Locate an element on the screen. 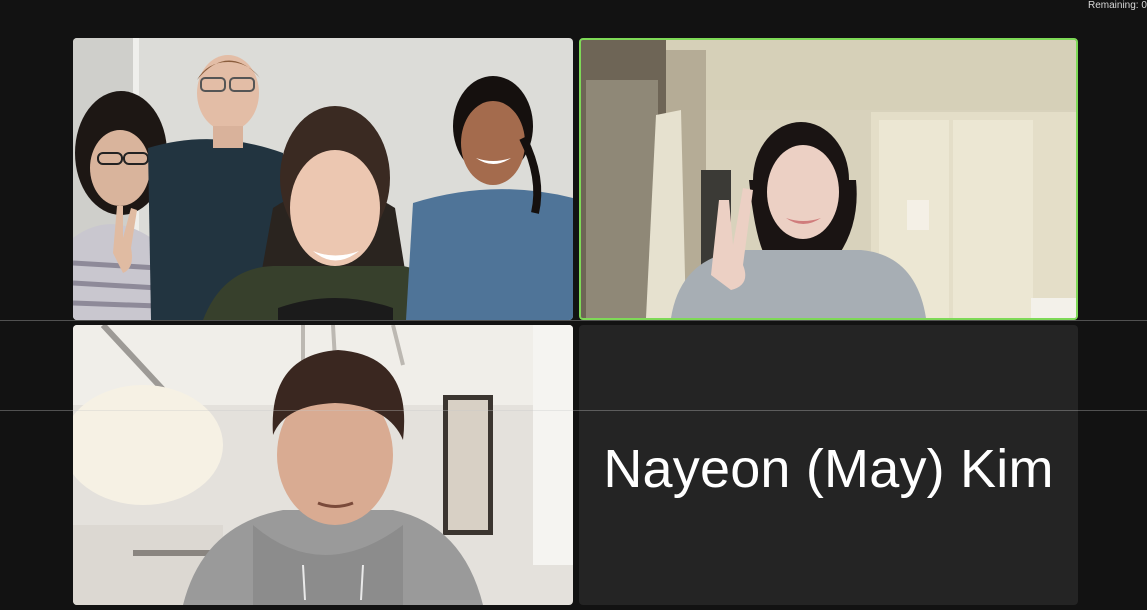  remaining-time-label: Remaining: 0 is located at coordinates (1117, 5).